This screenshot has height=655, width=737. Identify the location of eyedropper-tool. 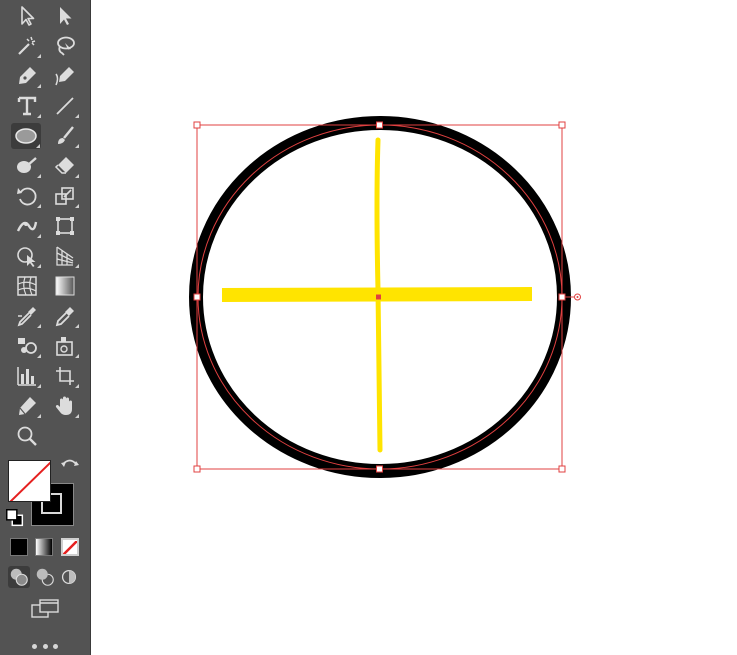
(65, 316).